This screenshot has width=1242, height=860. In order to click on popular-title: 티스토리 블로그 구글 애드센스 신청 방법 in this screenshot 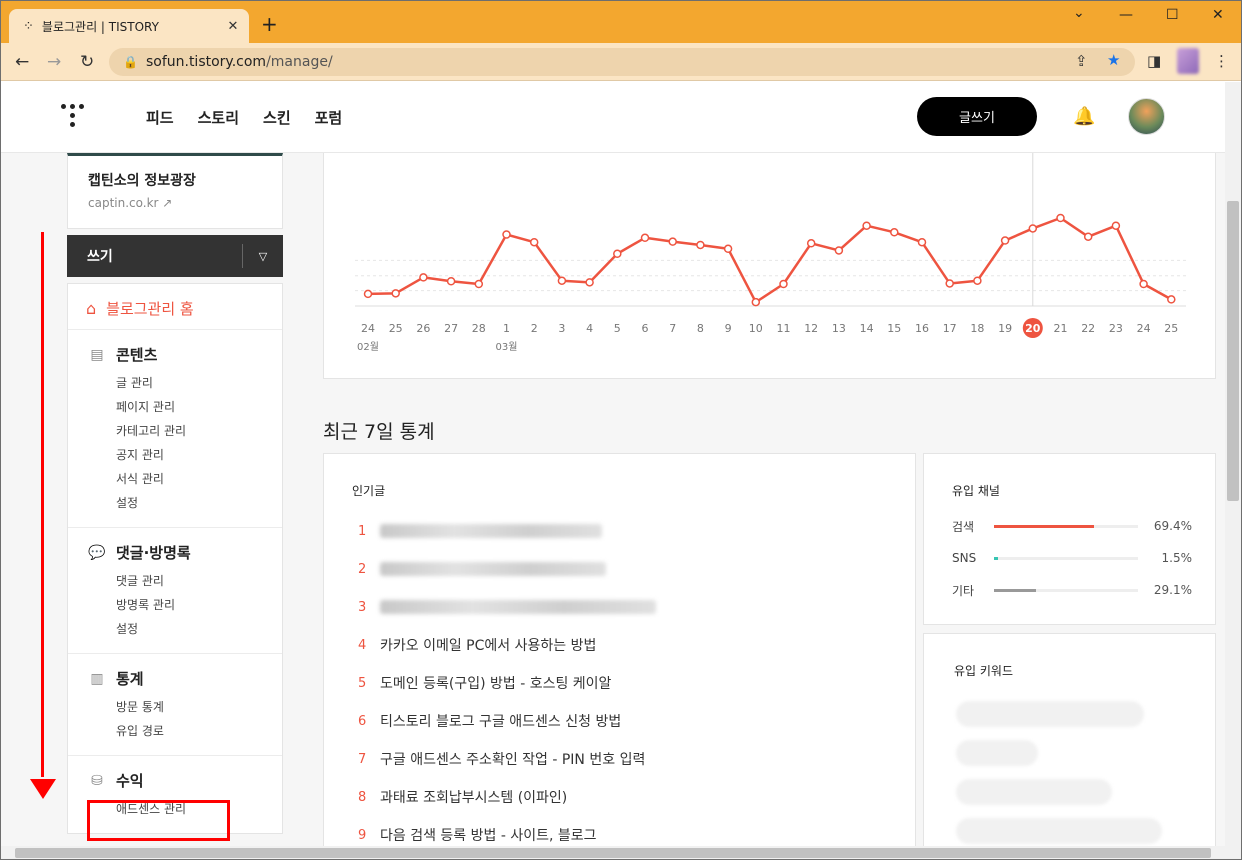, I will do `click(500, 721)`.